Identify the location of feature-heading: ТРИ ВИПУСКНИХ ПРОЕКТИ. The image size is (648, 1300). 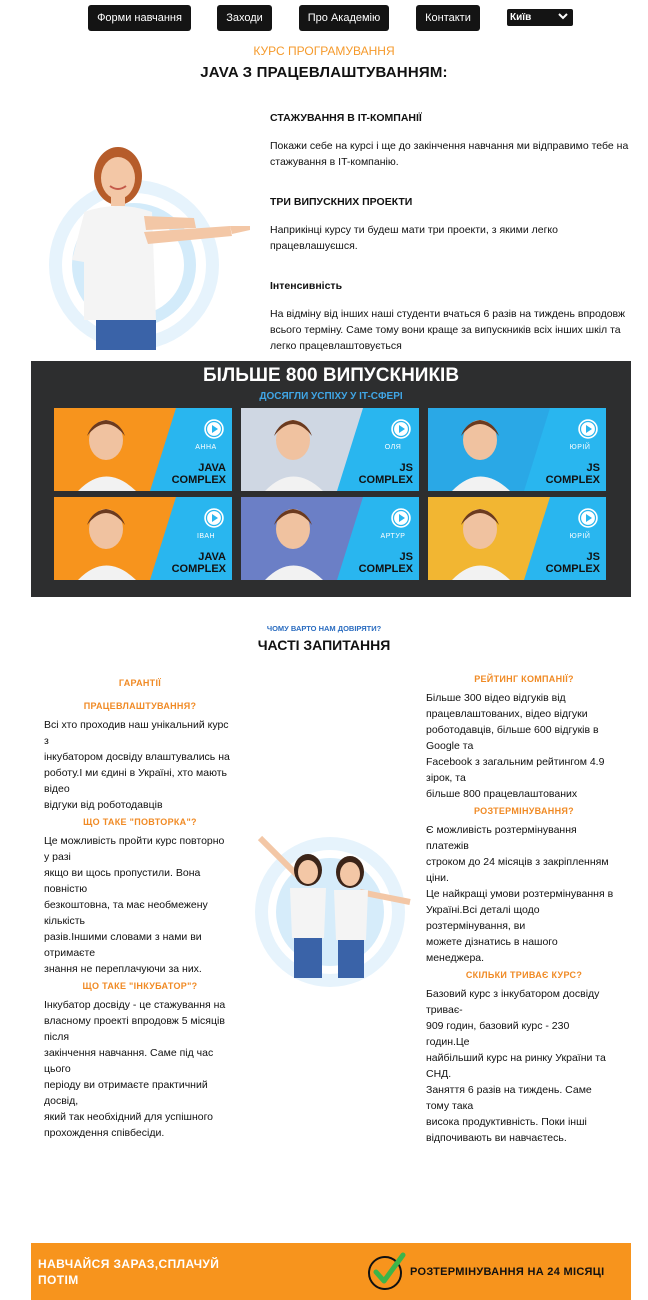
(341, 202).